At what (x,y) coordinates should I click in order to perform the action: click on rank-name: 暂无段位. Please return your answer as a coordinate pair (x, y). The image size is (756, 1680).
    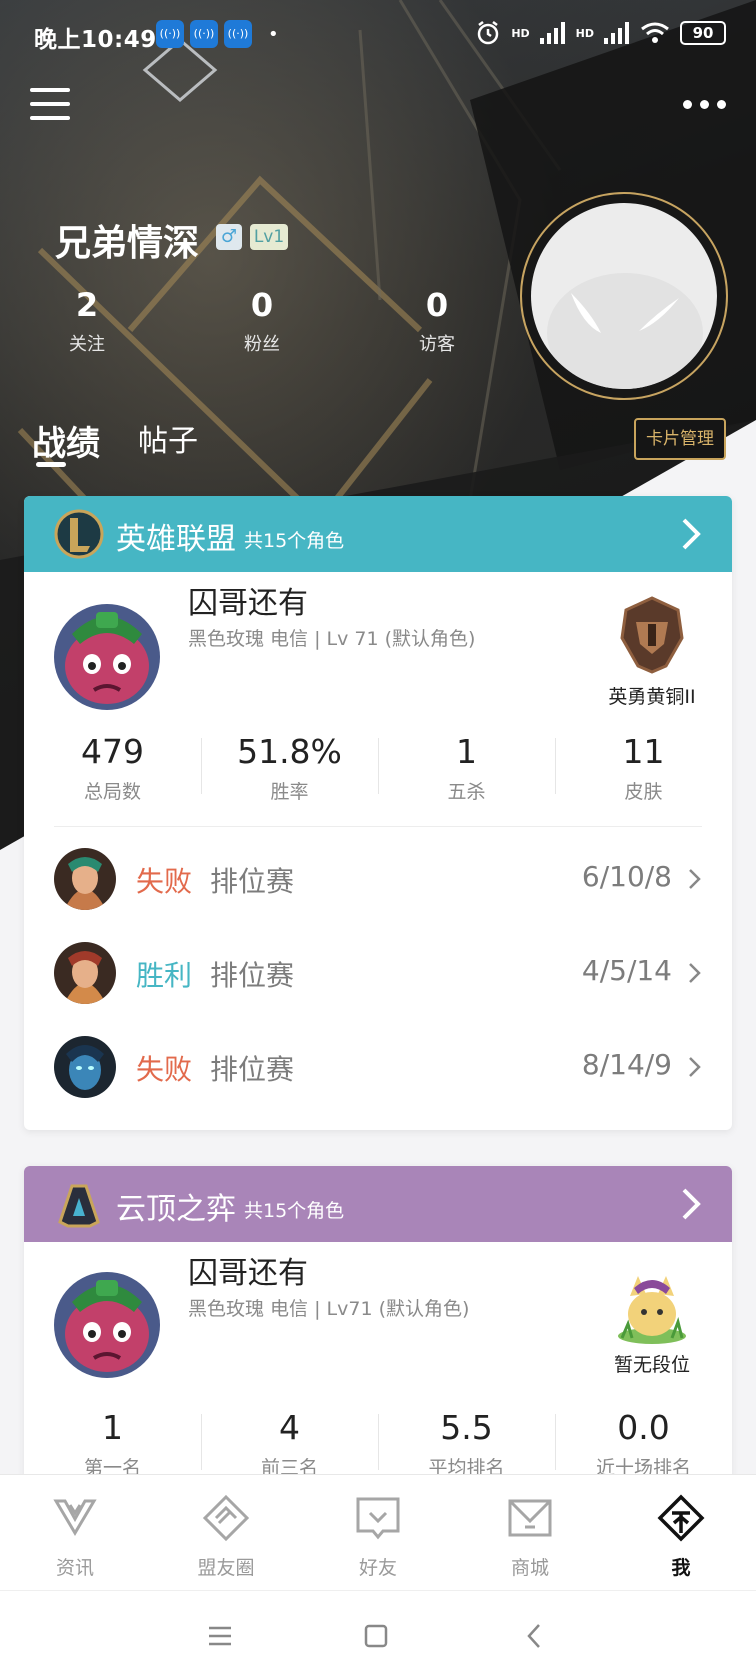
    Looking at the image, I should click on (651, 1365).